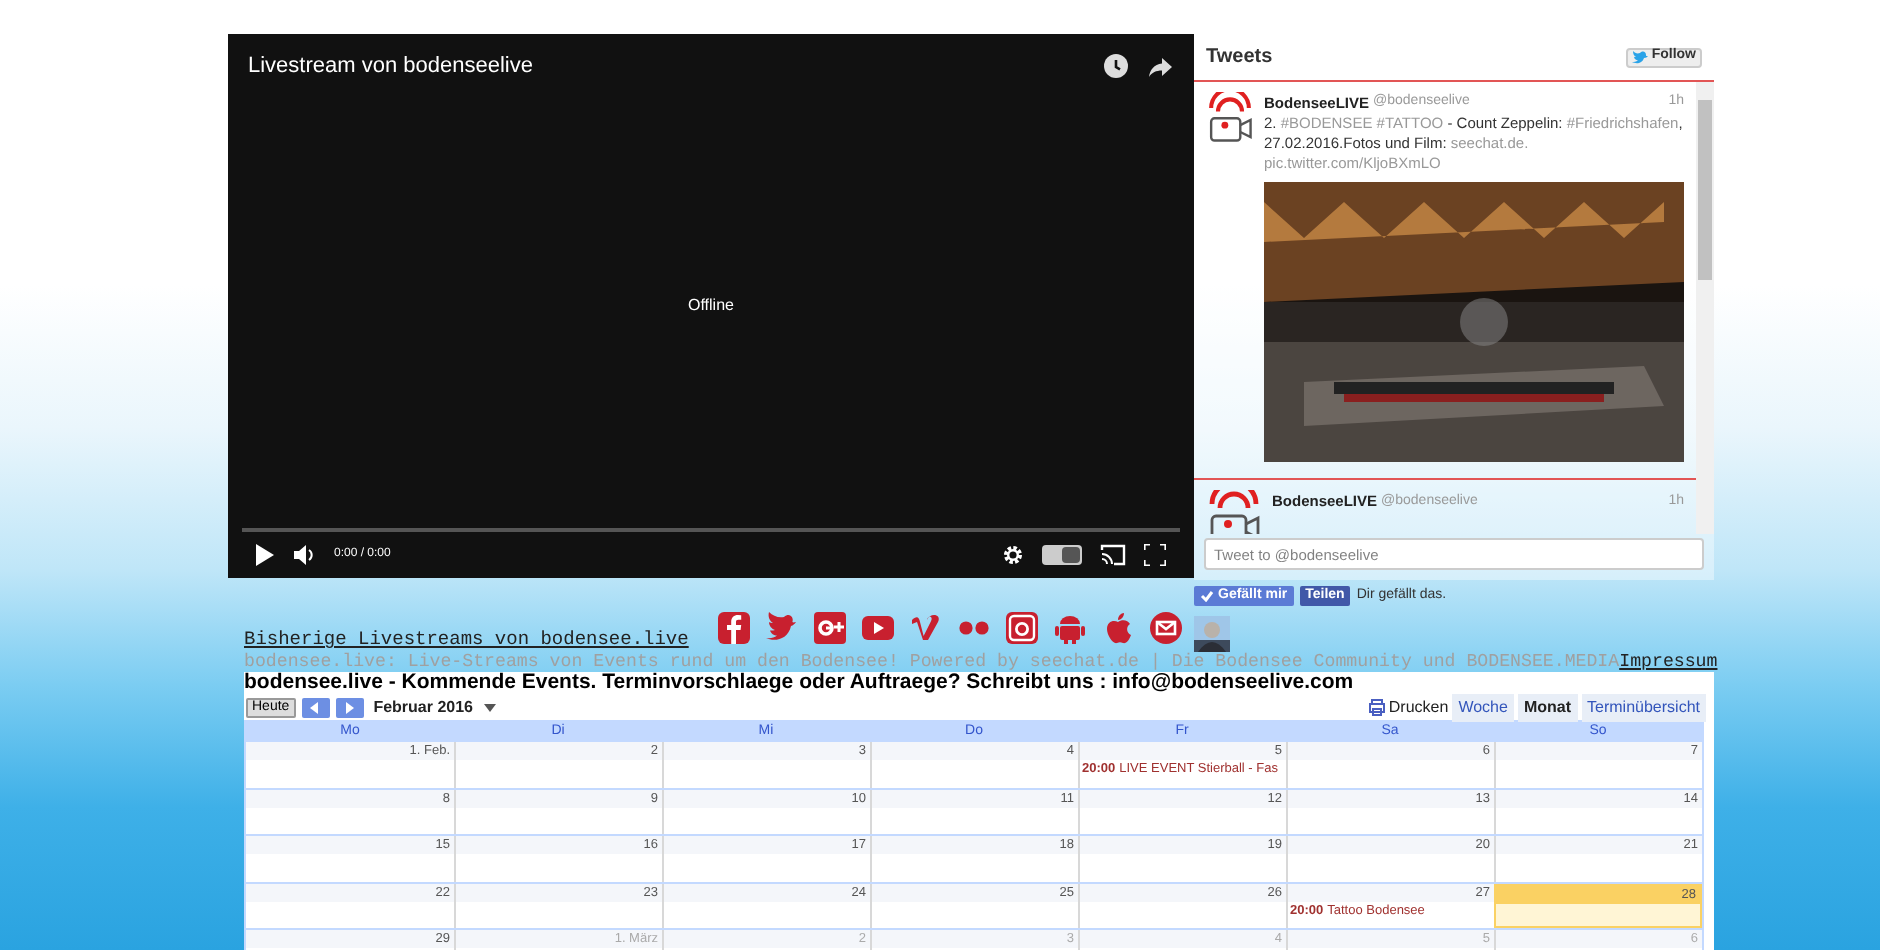 This screenshot has height=950, width=1880. Describe the element at coordinates (1070, 628) in the screenshot. I see `robot-icon` at that location.